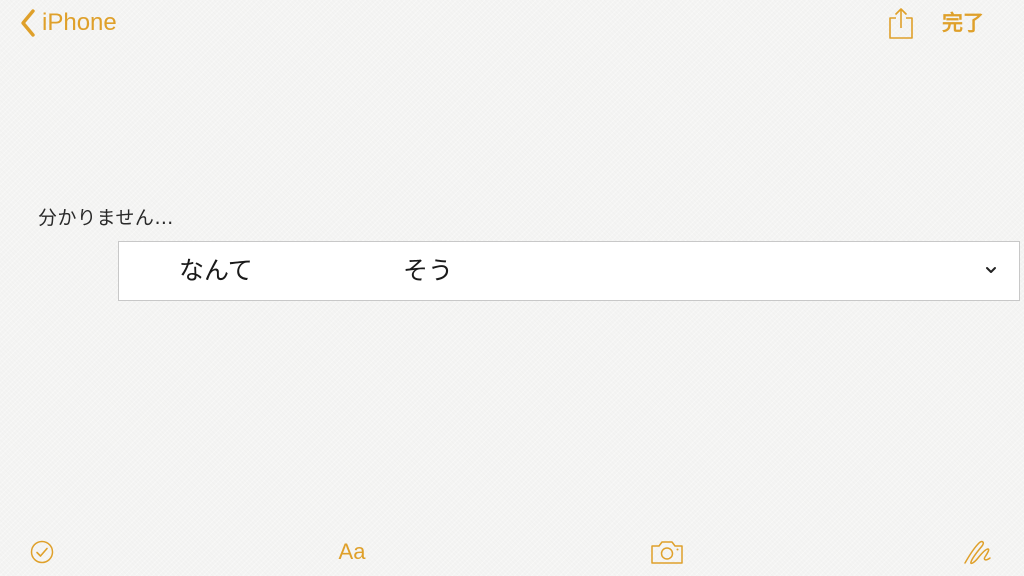  What do you see at coordinates (963, 23) in the screenshot?
I see `done-button: 完了` at bounding box center [963, 23].